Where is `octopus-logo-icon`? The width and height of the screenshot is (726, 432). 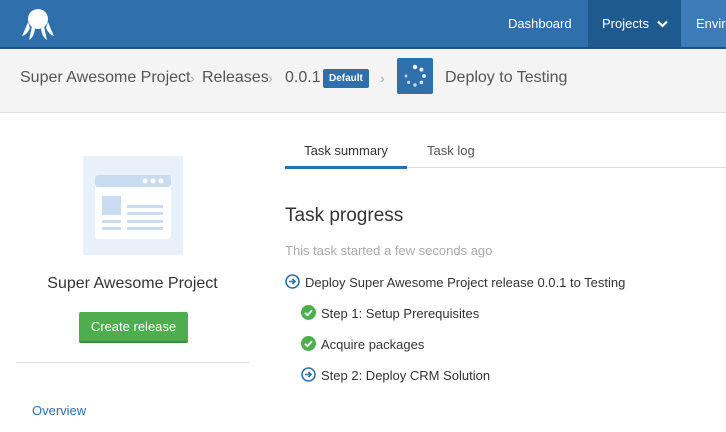 octopus-logo-icon is located at coordinates (38, 24).